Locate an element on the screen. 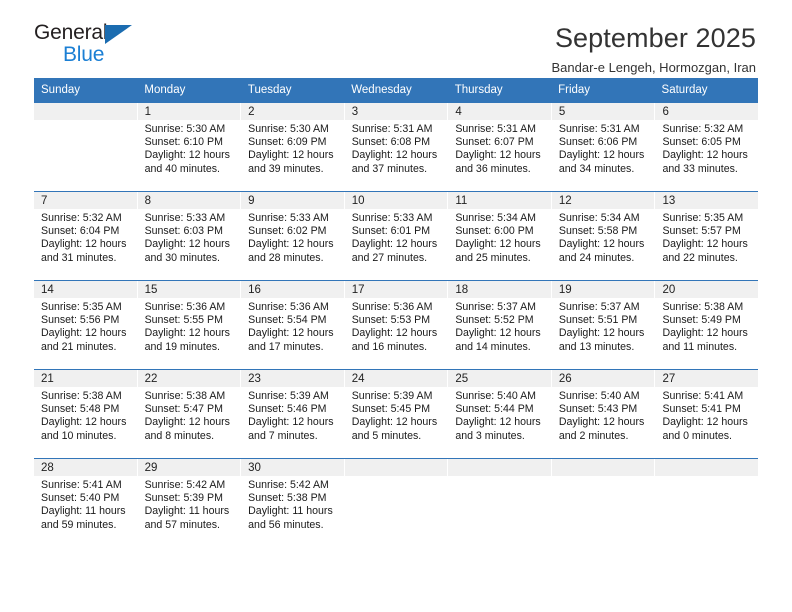  sunrise-text: Sunrise: 5:38 AM is located at coordinates (703, 307).